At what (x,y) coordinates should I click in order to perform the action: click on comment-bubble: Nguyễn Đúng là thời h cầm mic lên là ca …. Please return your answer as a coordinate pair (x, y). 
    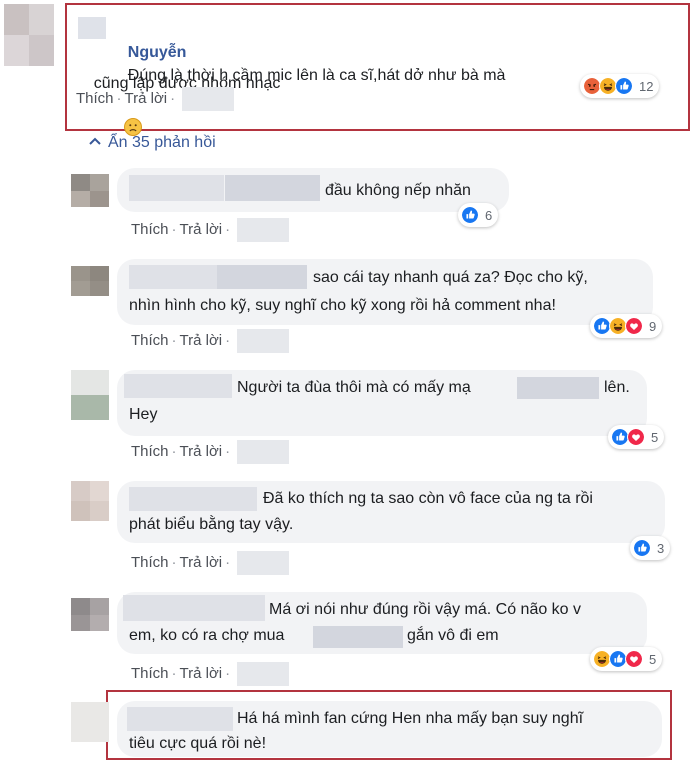
    Looking at the image, I should click on (290, 73).